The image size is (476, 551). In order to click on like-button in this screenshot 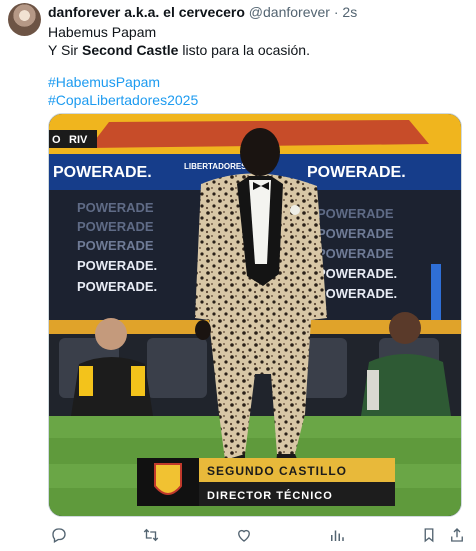, I will do `click(244, 535)`.